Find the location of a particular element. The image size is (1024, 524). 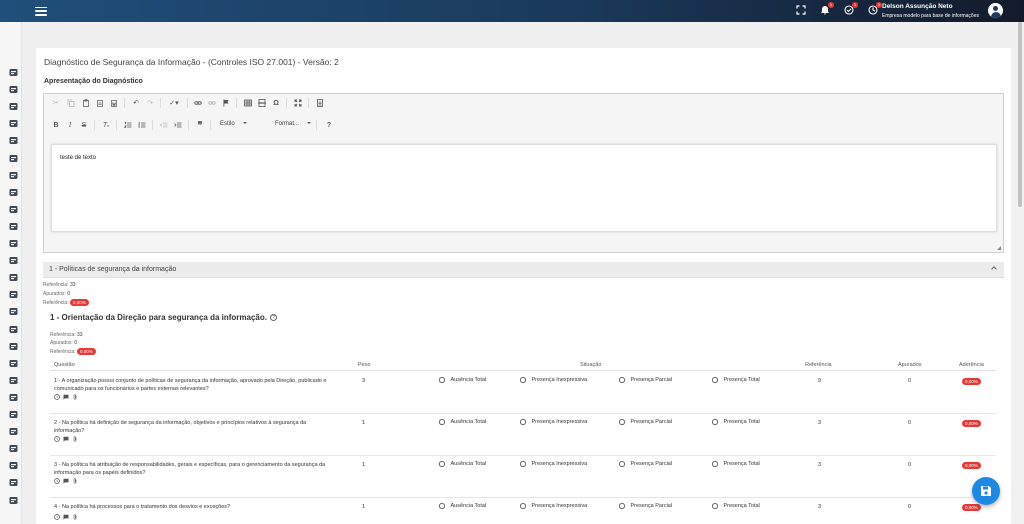

scrollbar-thumb is located at coordinates (1020, 114).